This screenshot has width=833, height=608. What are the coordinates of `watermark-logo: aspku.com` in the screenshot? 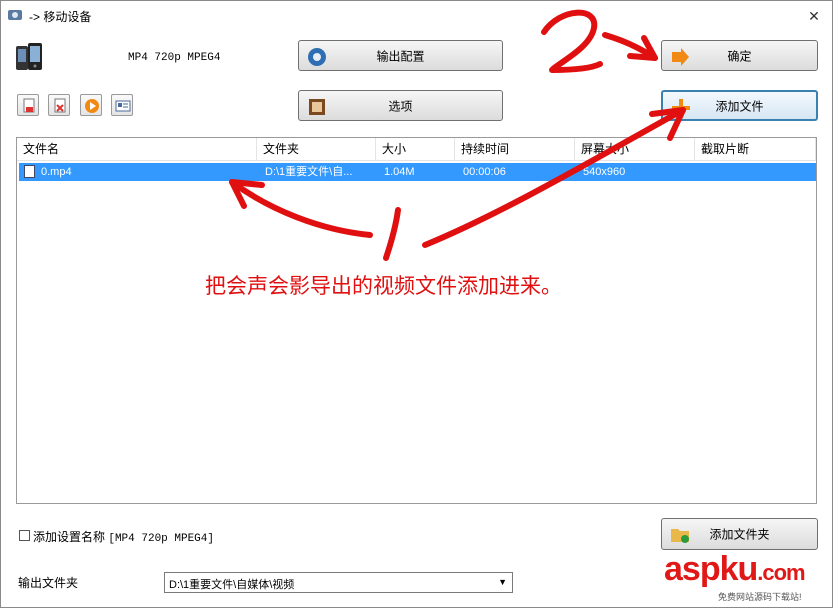 It's located at (735, 569).